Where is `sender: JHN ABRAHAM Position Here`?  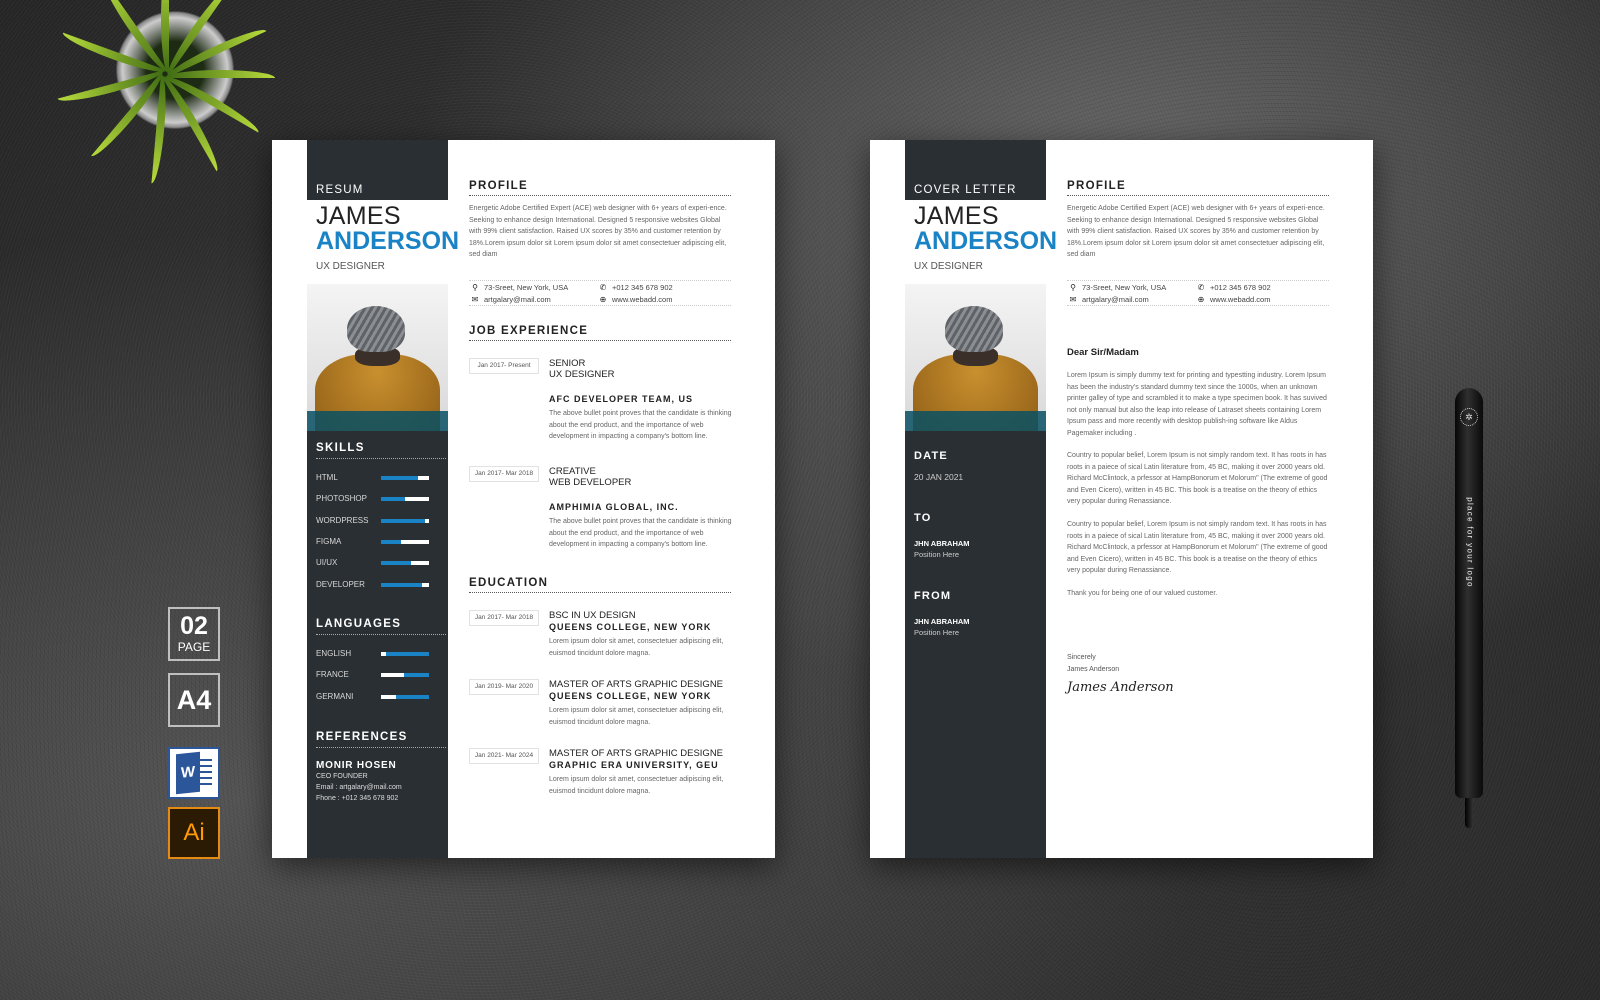 sender: JHN ABRAHAM Position Here is located at coordinates (942, 627).